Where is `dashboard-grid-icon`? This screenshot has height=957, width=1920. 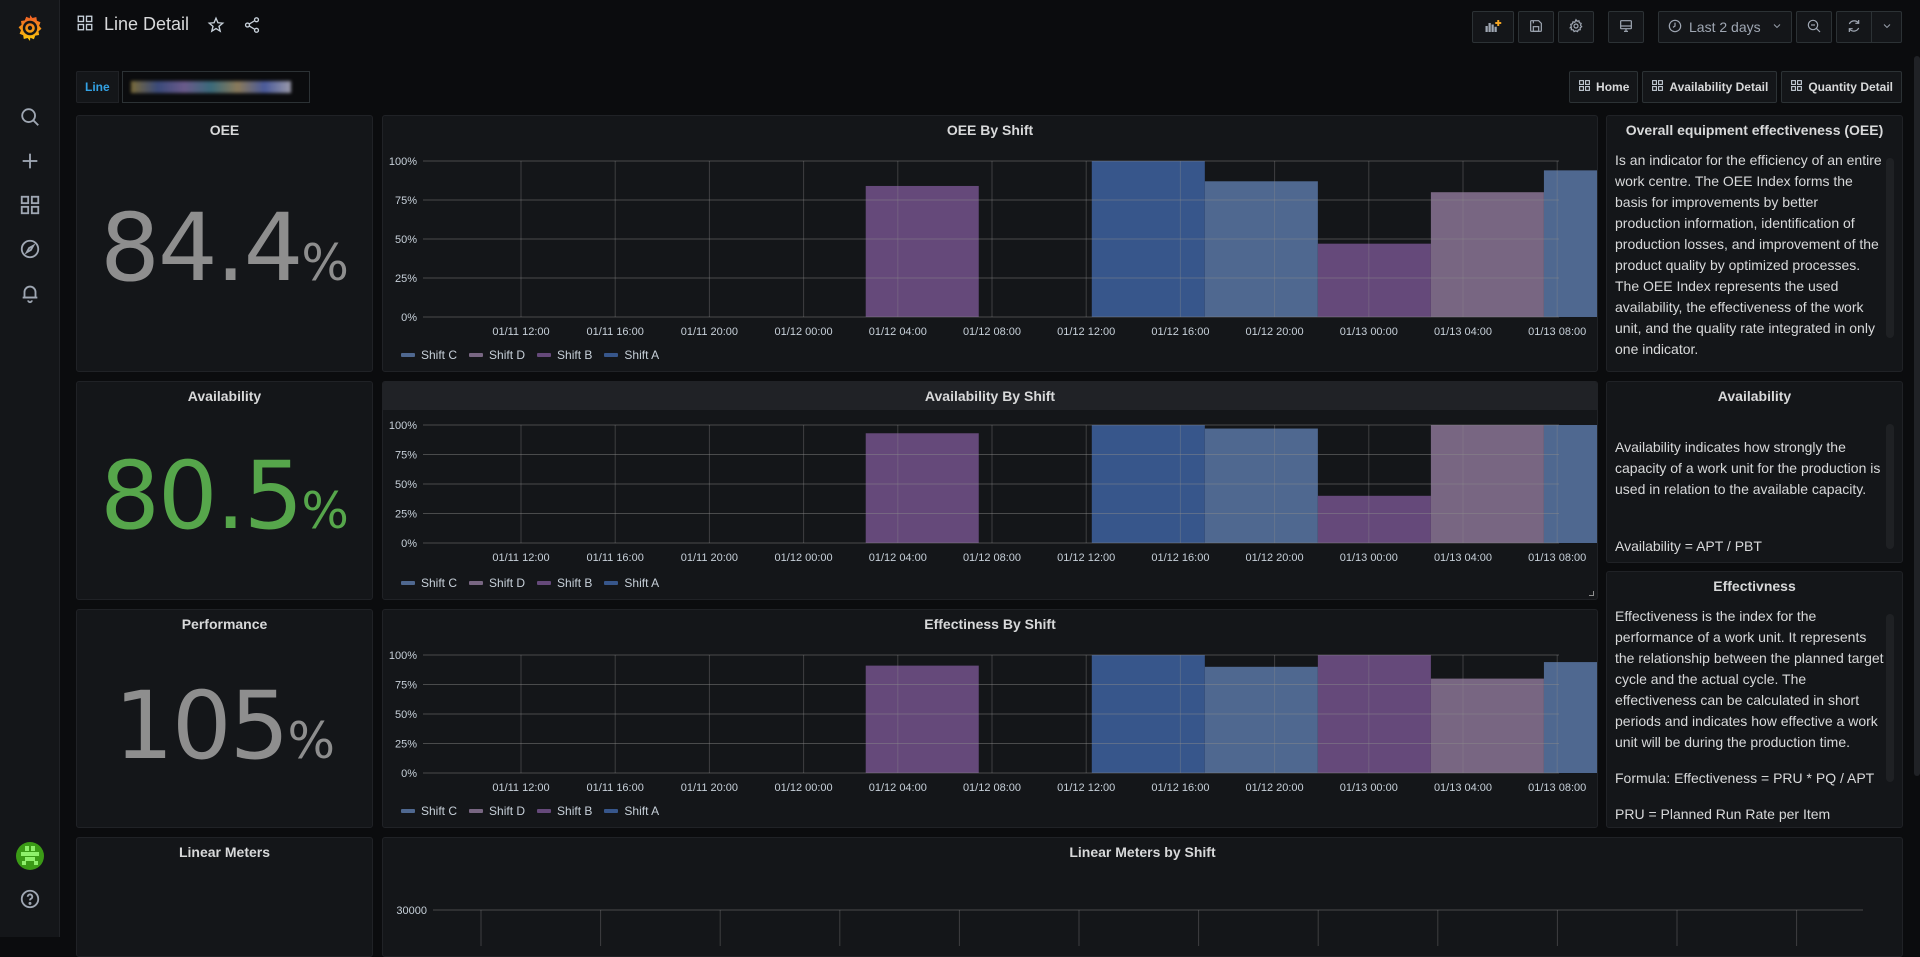 dashboard-grid-icon is located at coordinates (85, 24).